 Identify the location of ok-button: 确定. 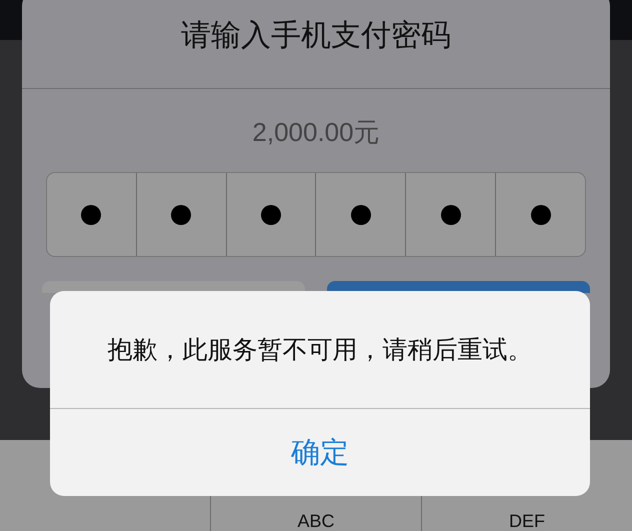
(320, 452).